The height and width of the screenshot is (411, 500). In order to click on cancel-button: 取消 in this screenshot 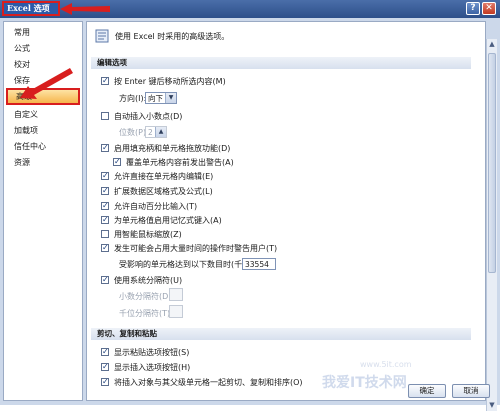, I will do `click(471, 391)`.